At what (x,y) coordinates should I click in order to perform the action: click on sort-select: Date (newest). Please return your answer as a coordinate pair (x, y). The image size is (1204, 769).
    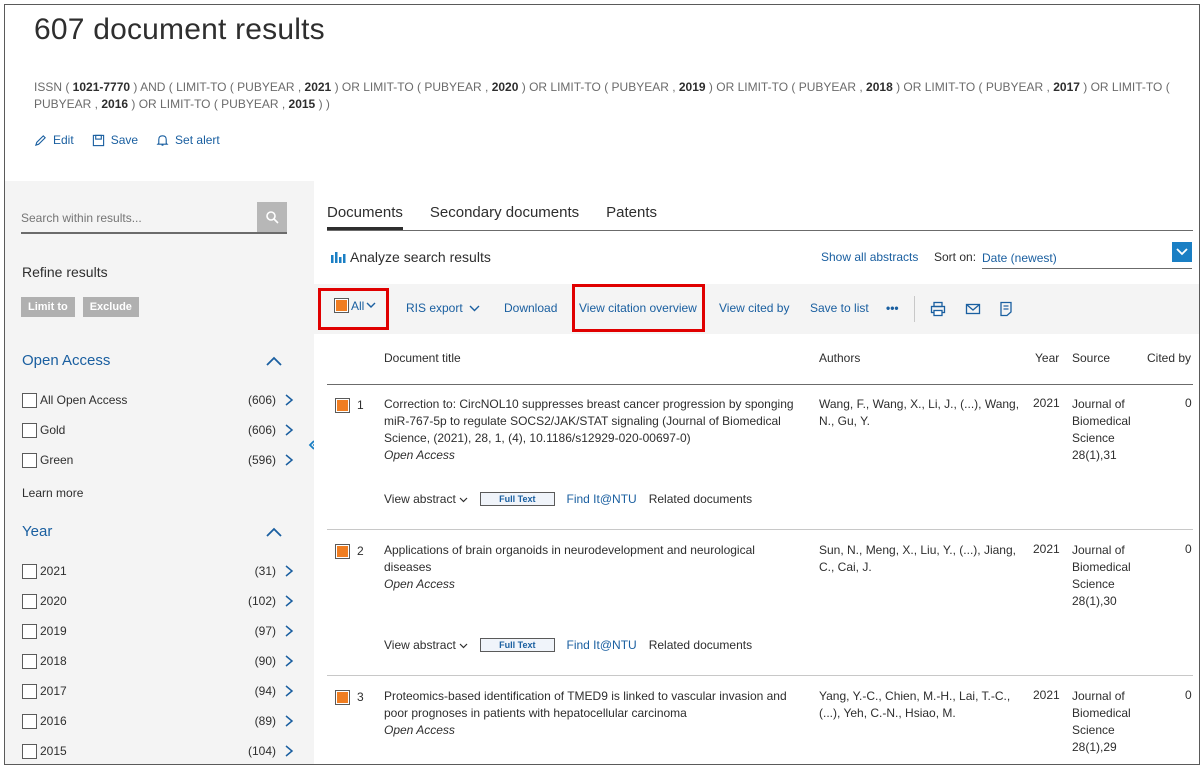
    Looking at the image, I should click on (1087, 255).